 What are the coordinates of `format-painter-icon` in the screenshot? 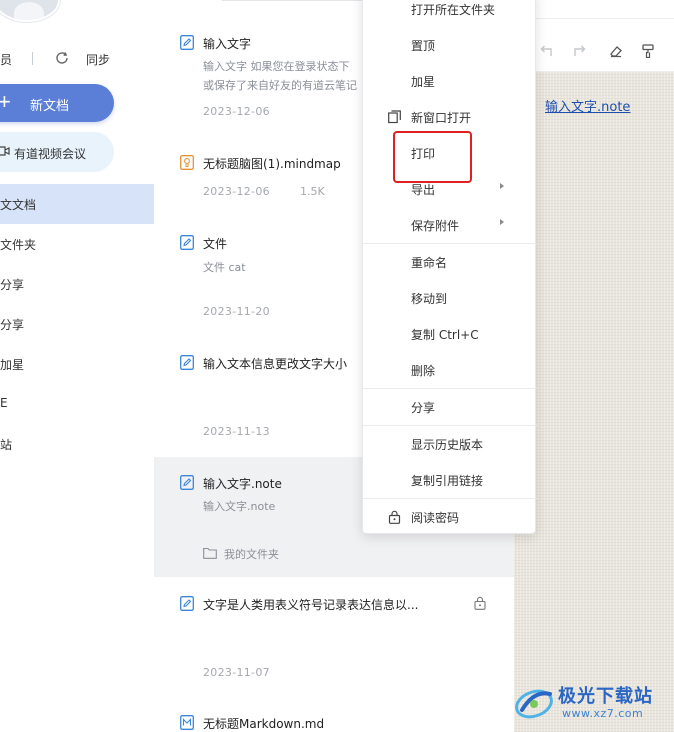 It's located at (648, 51).